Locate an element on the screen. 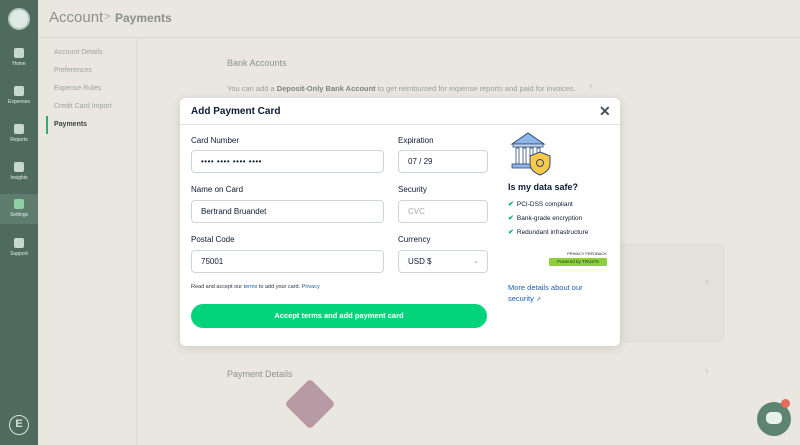 This screenshot has width=800, height=445. chevron-down-icon: ⌄ is located at coordinates (476, 261).